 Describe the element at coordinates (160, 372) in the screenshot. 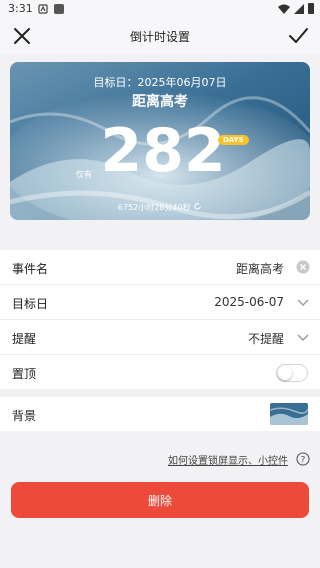

I see `pin-to-top-row: 置顶` at that location.